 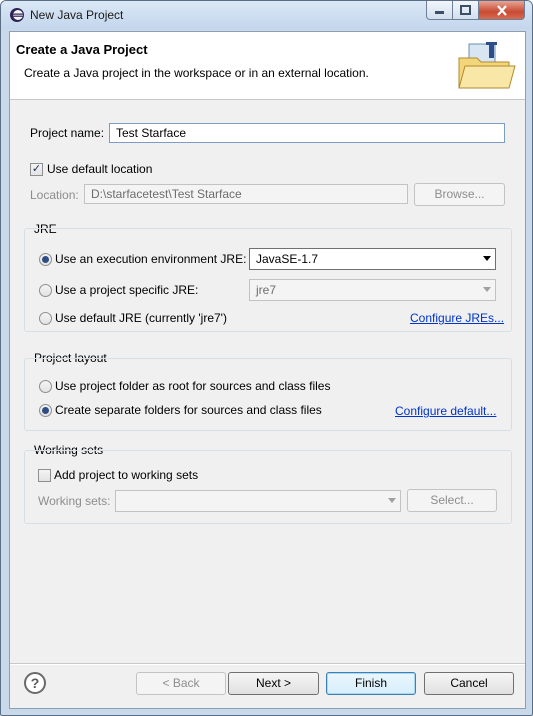 I want to click on window-title: New Java Project, so click(x=77, y=15).